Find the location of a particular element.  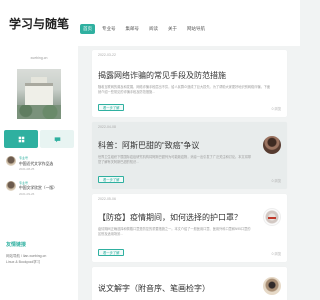

nav-item-about: 关于 is located at coordinates (172, 29).